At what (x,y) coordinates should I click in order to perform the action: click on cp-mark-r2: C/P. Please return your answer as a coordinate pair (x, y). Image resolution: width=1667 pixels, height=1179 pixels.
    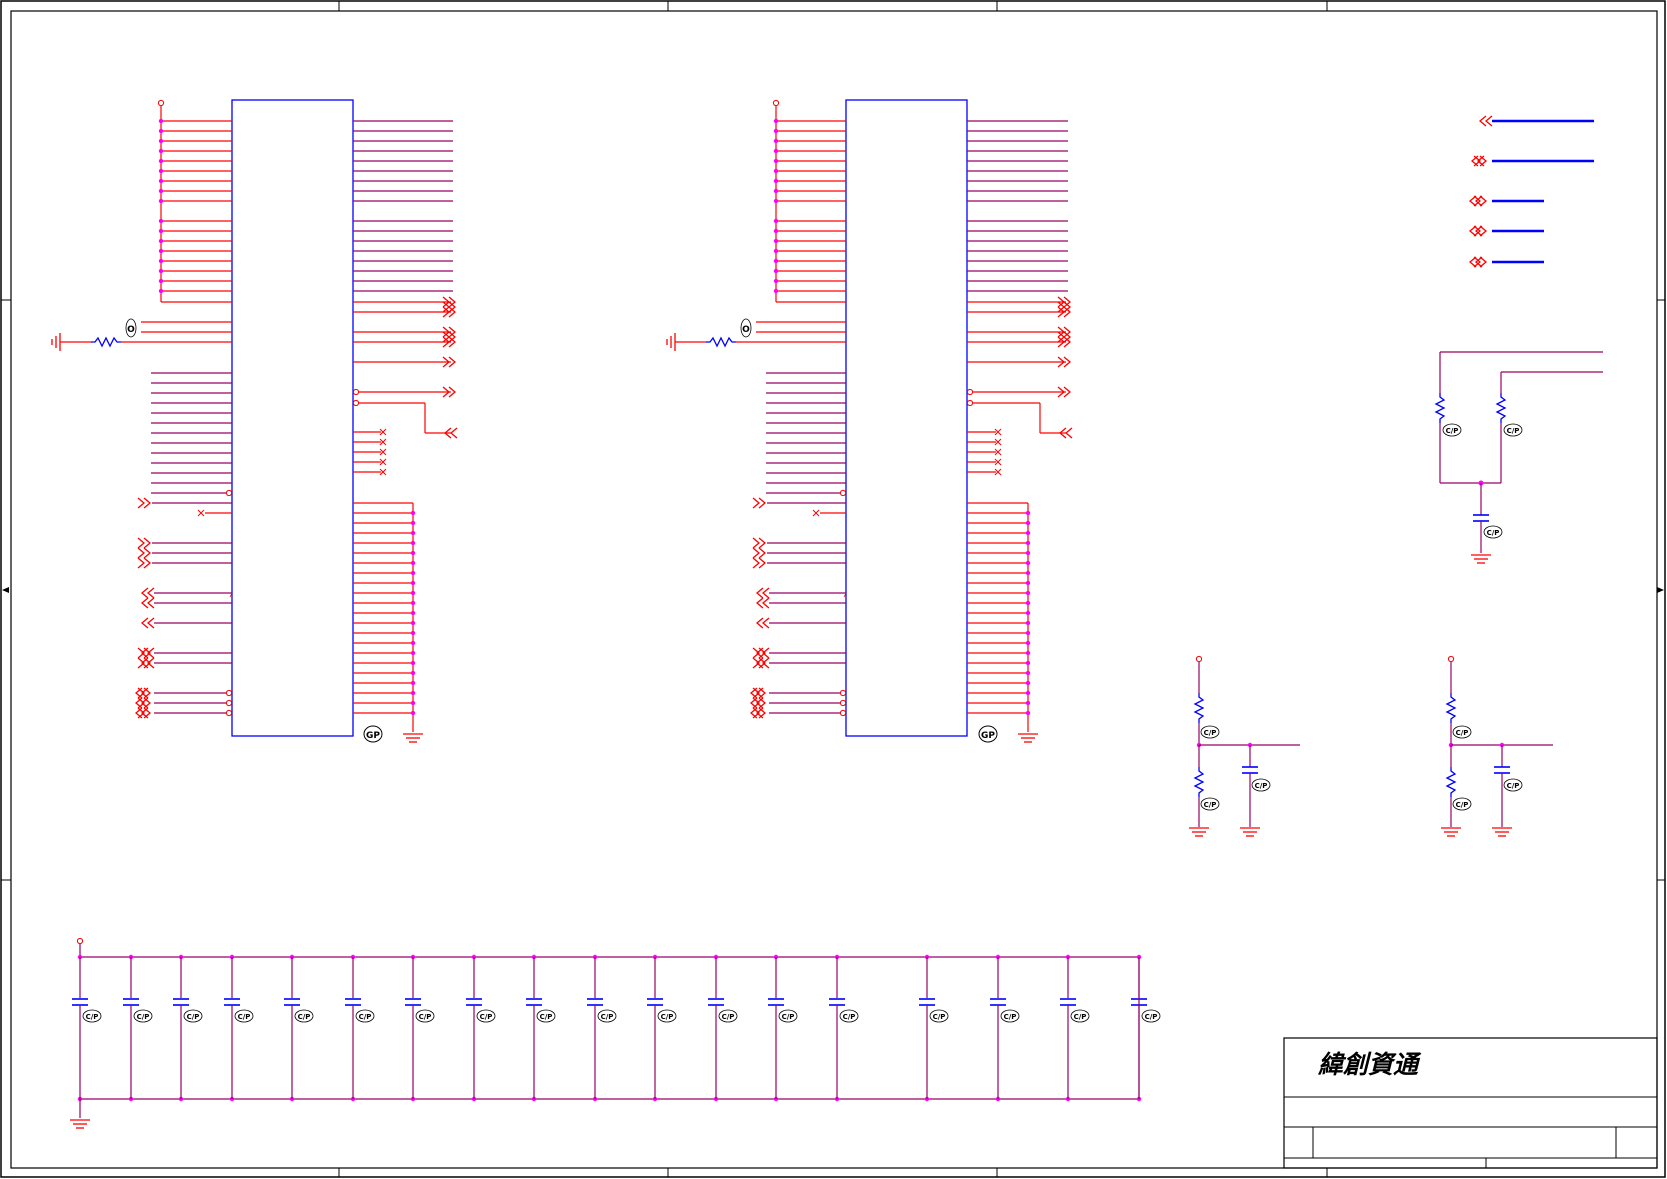
    Looking at the image, I should click on (1513, 430).